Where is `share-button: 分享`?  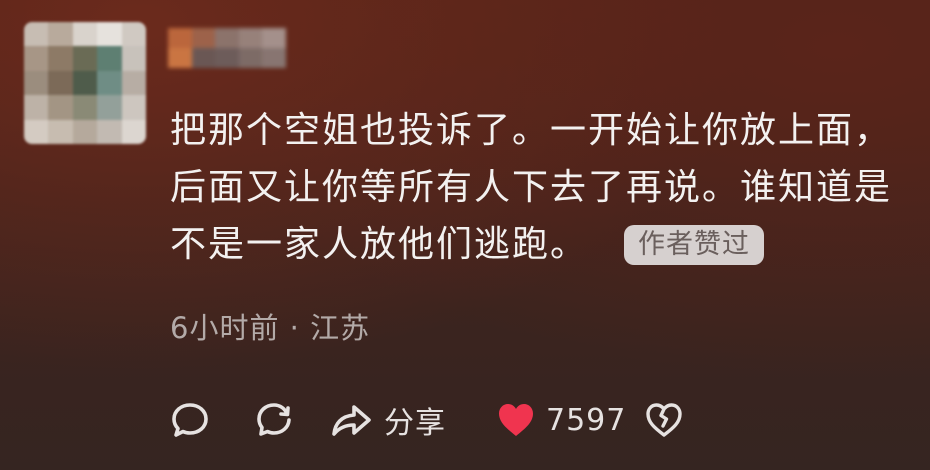 share-button: 分享 is located at coordinates (413, 420).